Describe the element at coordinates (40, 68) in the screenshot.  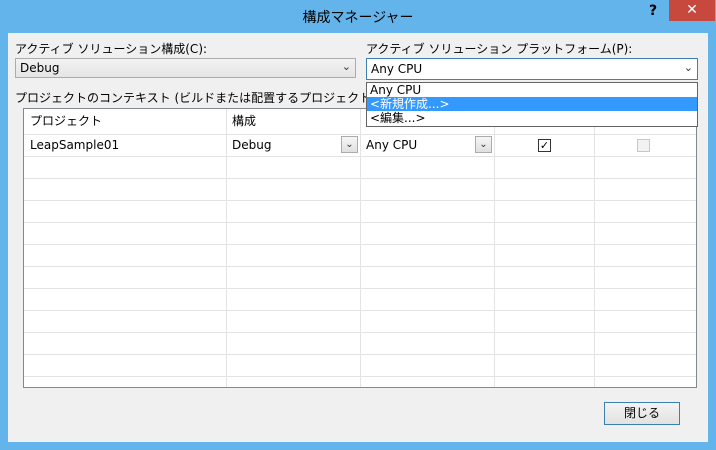
I see `solution-config-value: Debug` at that location.